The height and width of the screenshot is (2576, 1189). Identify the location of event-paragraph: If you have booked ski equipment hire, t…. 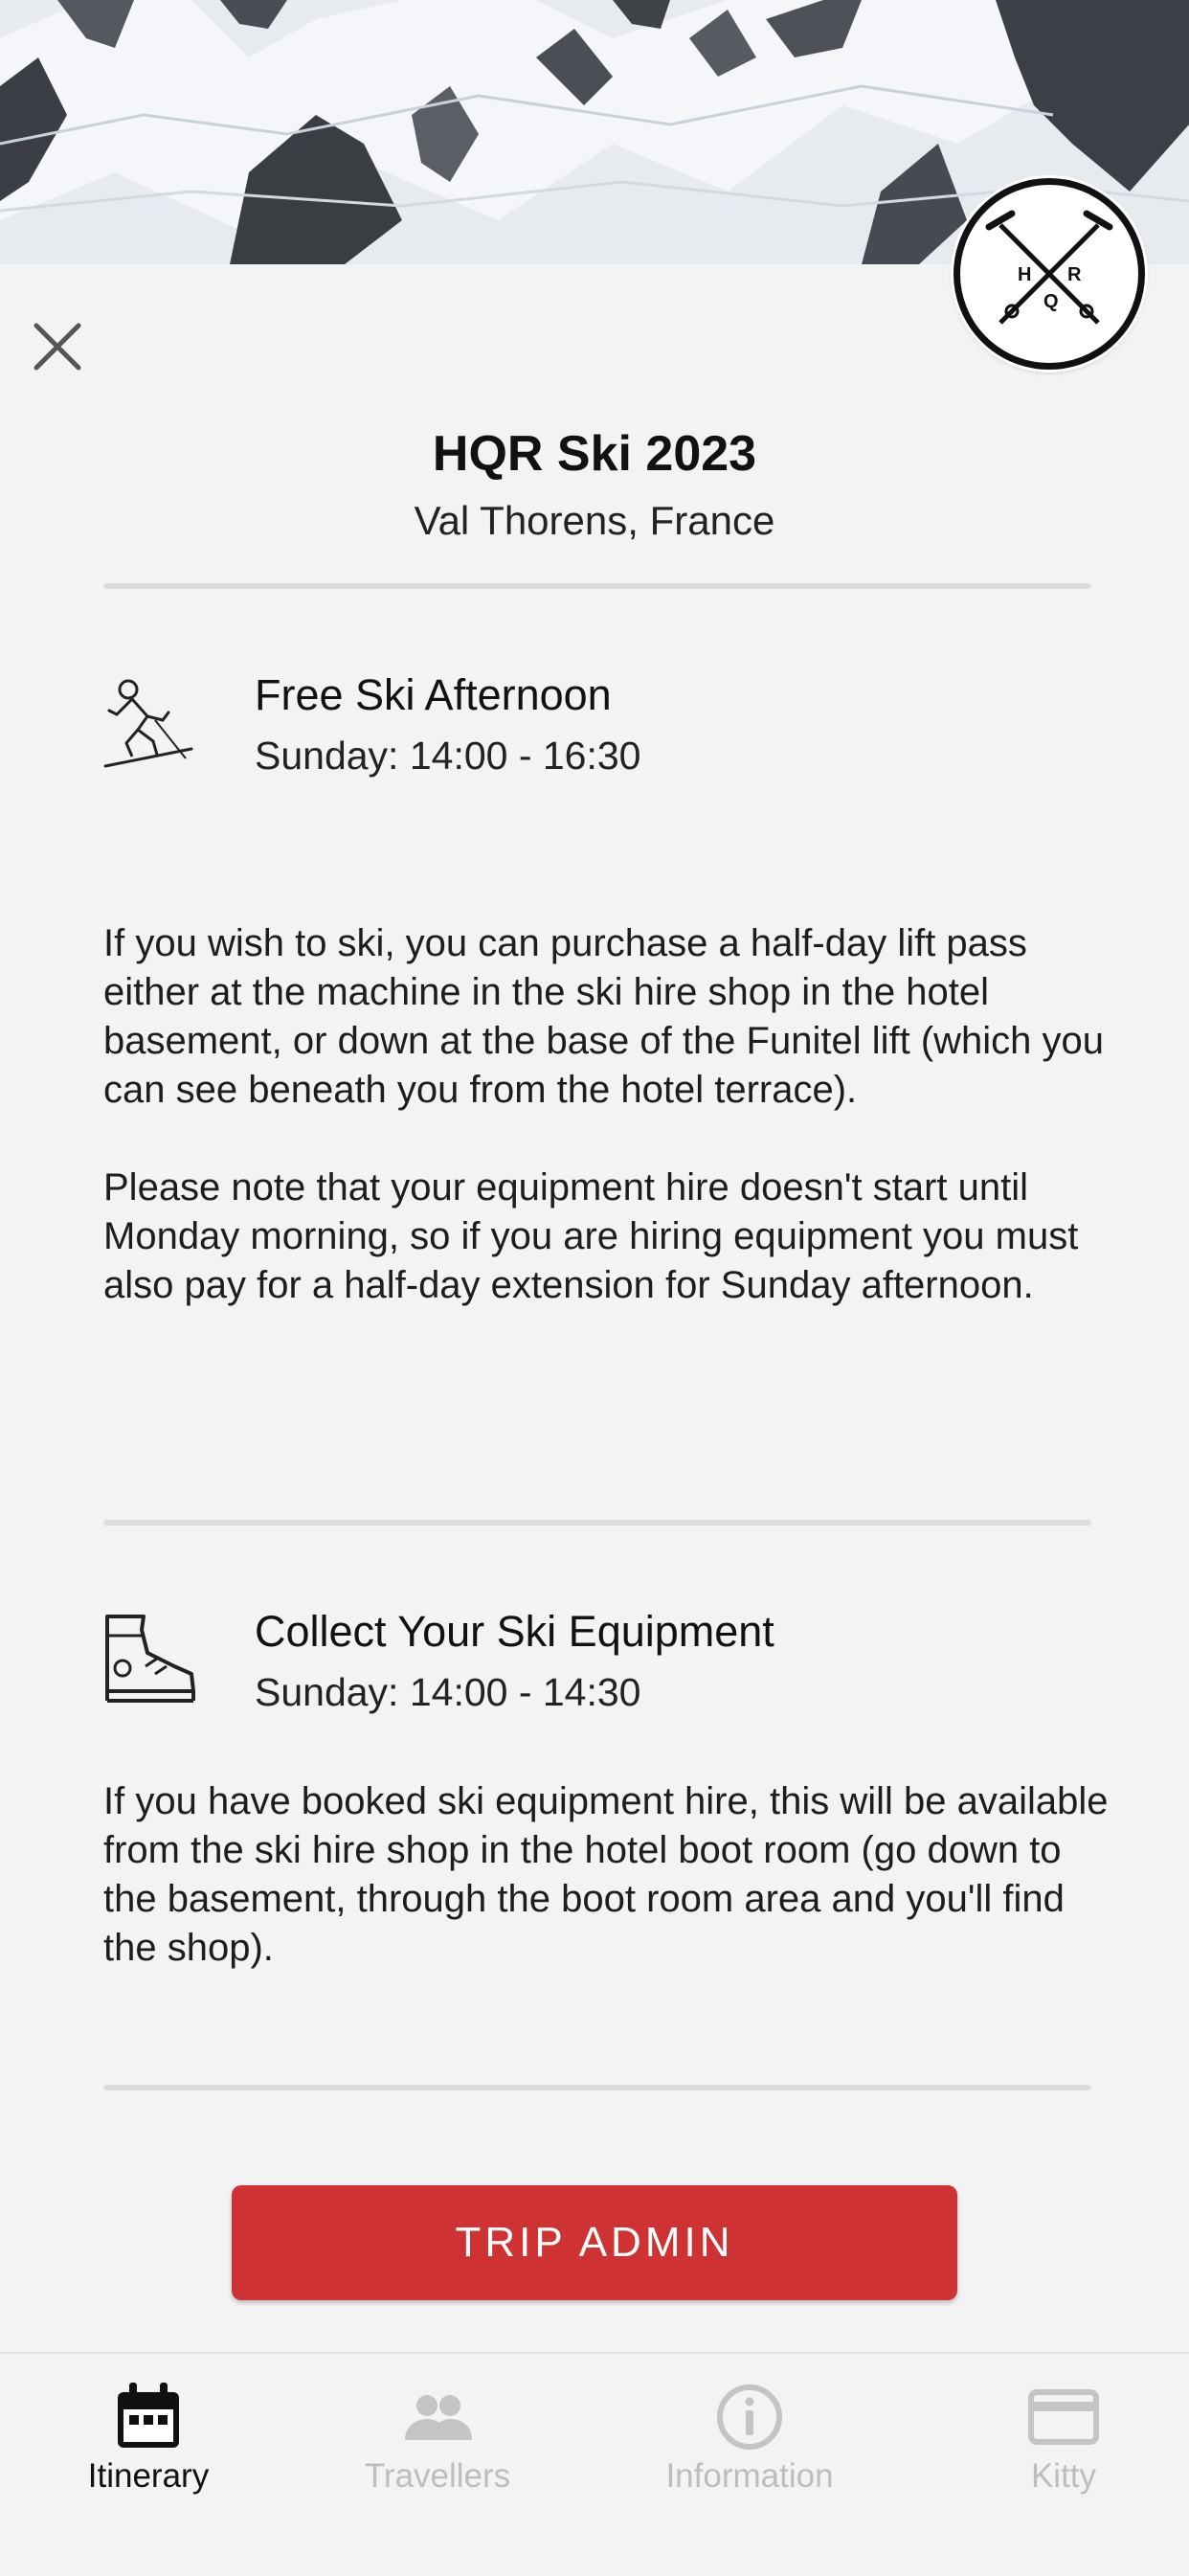
(606, 1874).